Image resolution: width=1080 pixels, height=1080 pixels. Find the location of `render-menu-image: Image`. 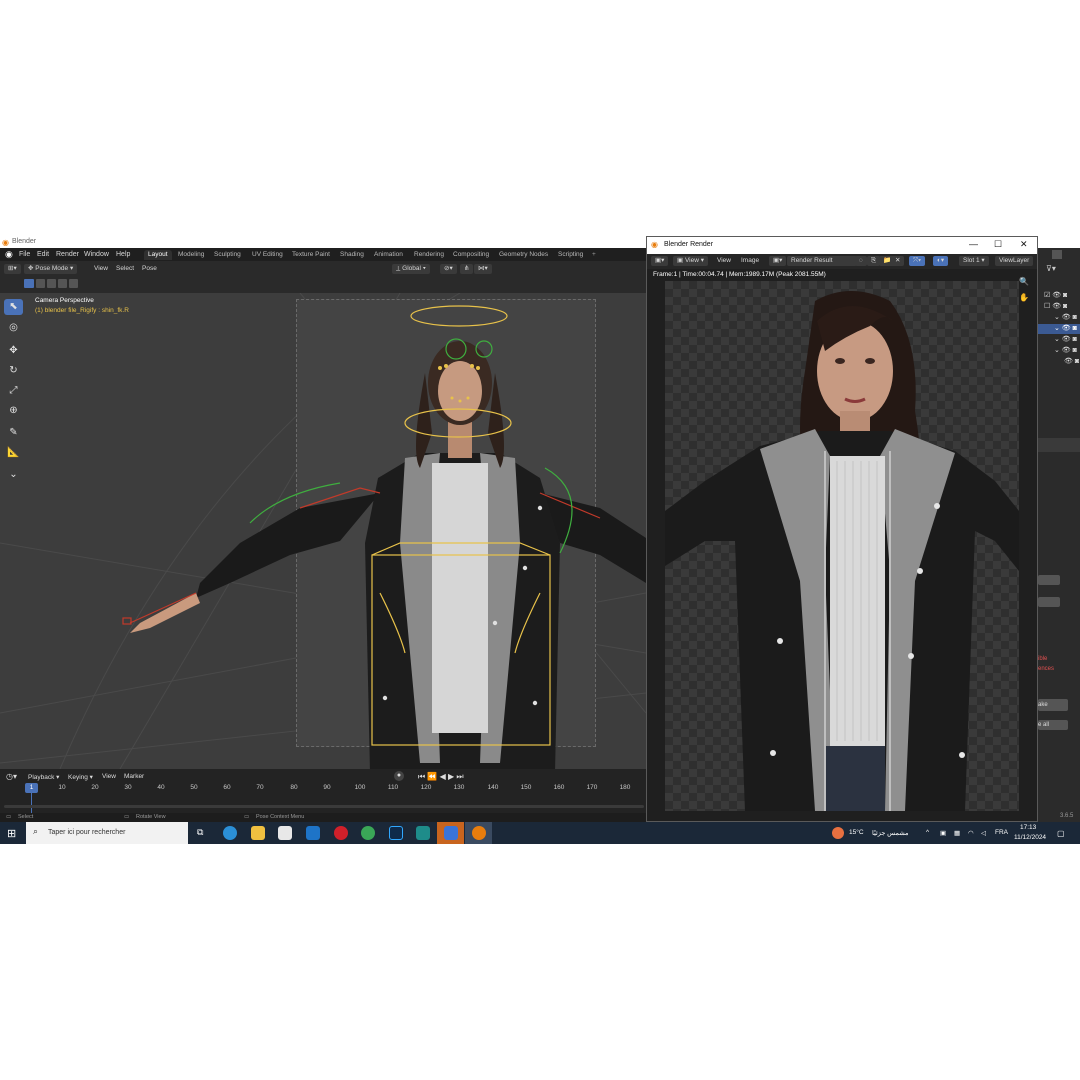

render-menu-image: Image is located at coordinates (750, 261).